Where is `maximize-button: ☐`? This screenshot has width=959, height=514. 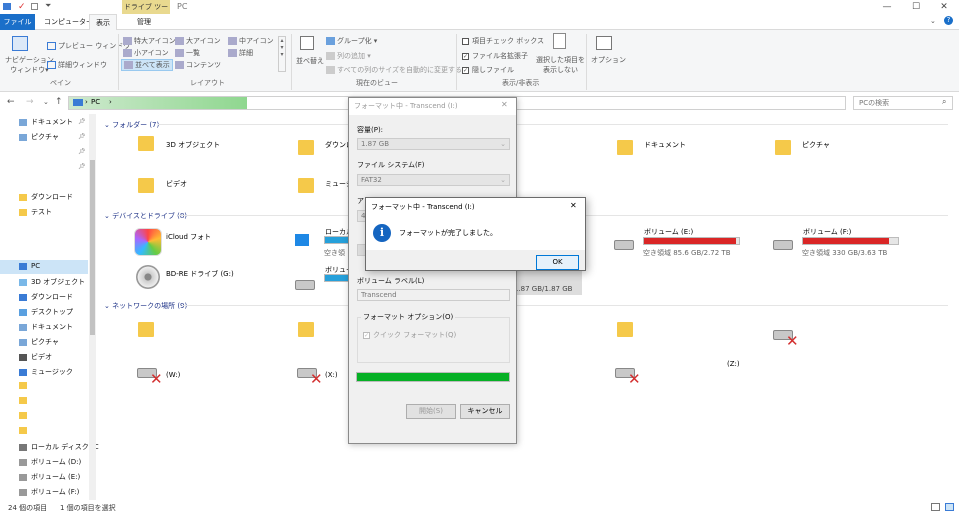 maximize-button: ☐ is located at coordinates (916, 7).